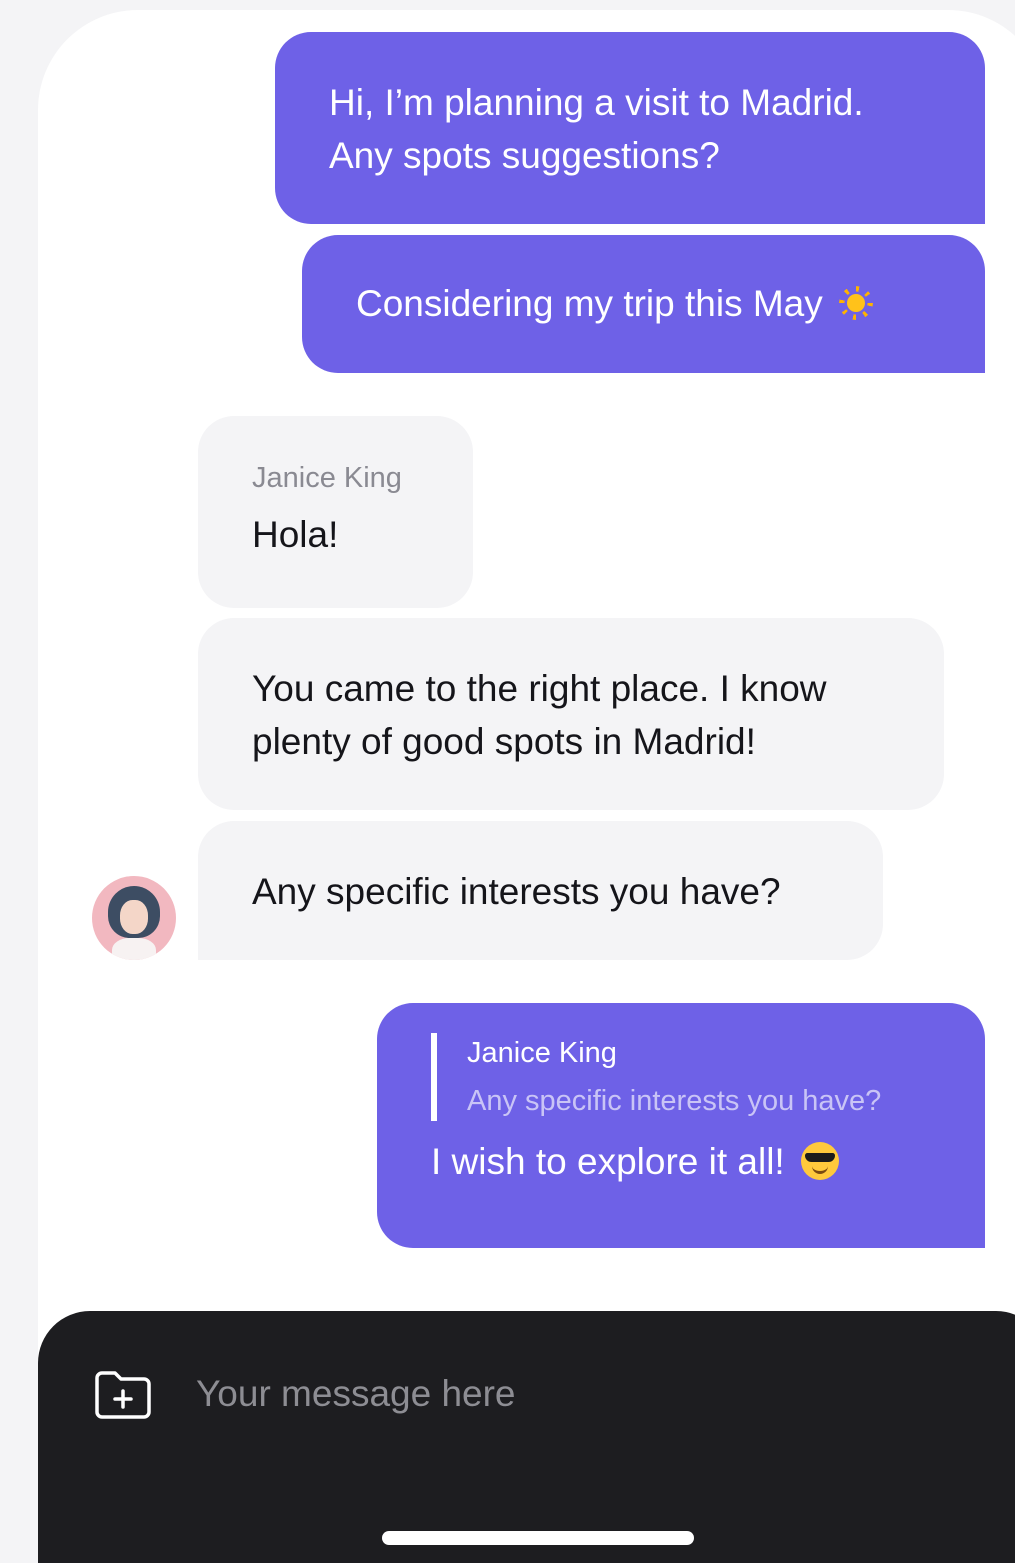 The height and width of the screenshot is (1563, 1015). Describe the element at coordinates (335, 512) in the screenshot. I see `message-bubble-incoming: Janice King Hola!` at that location.